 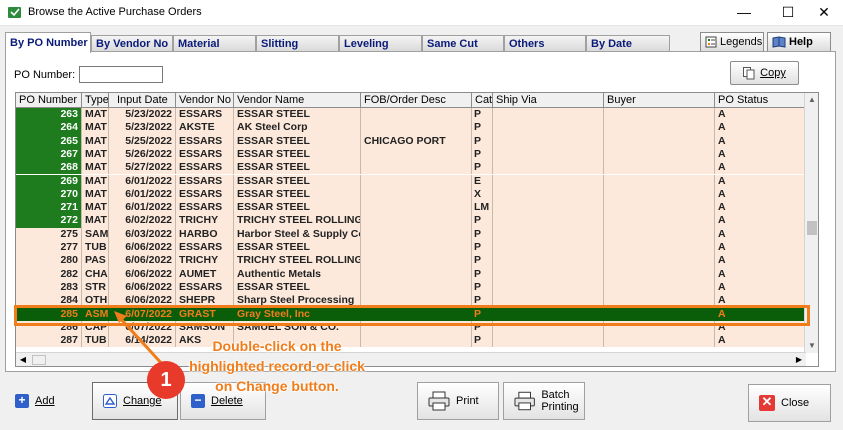 I want to click on table-row: 270 MAT 6/01/2022 ESSARS ESSAR STEEL X A, so click(x=411, y=194).